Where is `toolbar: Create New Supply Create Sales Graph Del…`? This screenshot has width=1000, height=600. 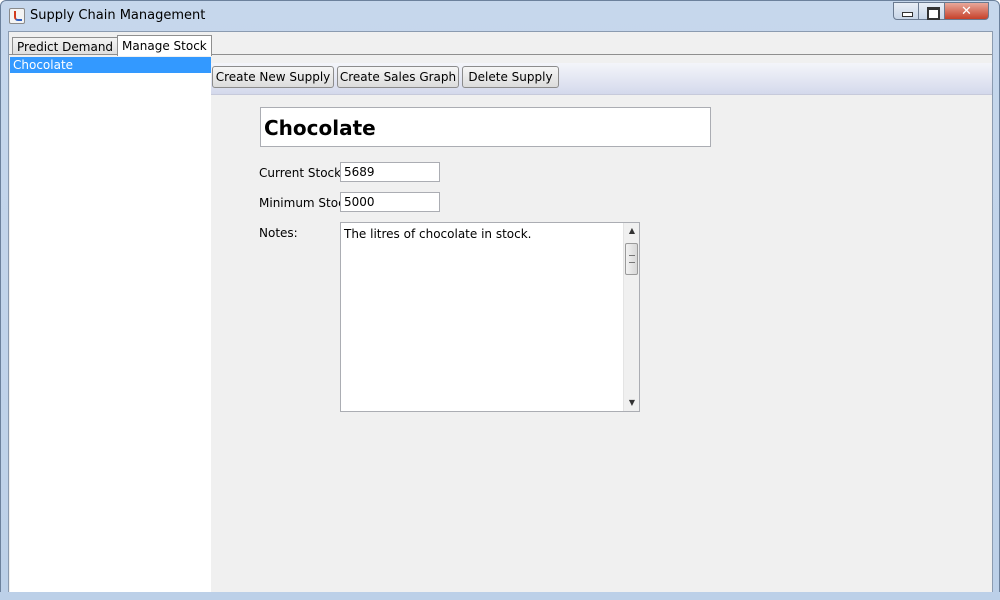 toolbar: Create New Supply Create Sales Graph Del… is located at coordinates (601, 79).